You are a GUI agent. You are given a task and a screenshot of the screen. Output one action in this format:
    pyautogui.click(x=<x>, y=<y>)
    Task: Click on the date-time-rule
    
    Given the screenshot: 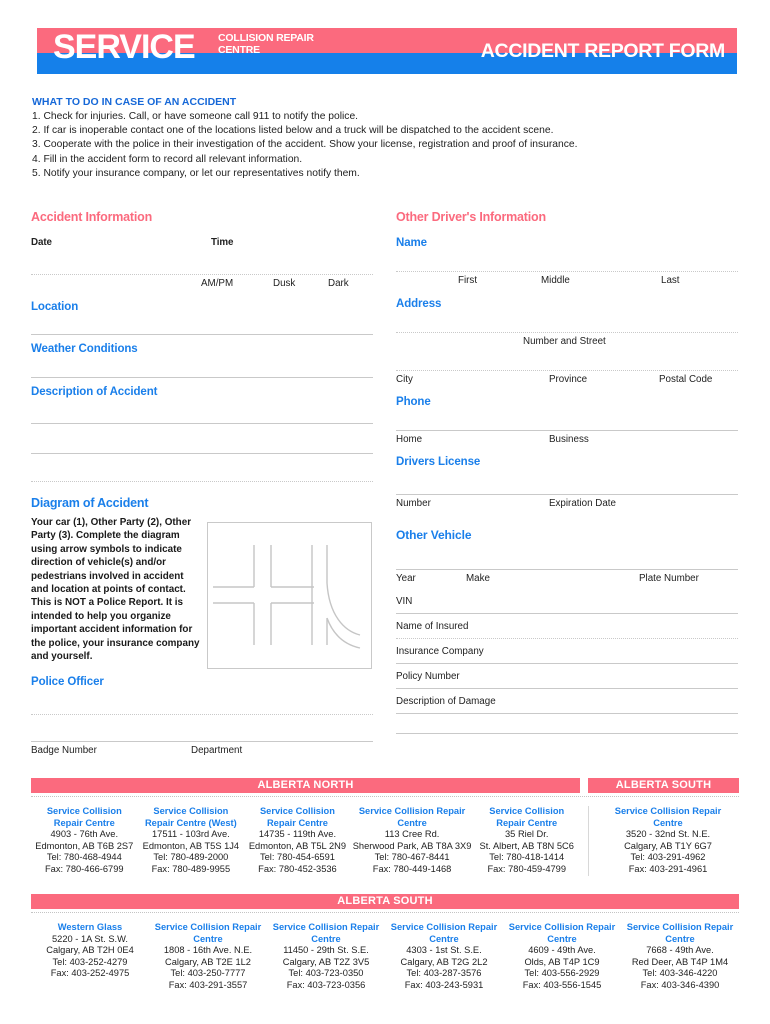 What is the action you would take?
    pyautogui.click(x=202, y=274)
    